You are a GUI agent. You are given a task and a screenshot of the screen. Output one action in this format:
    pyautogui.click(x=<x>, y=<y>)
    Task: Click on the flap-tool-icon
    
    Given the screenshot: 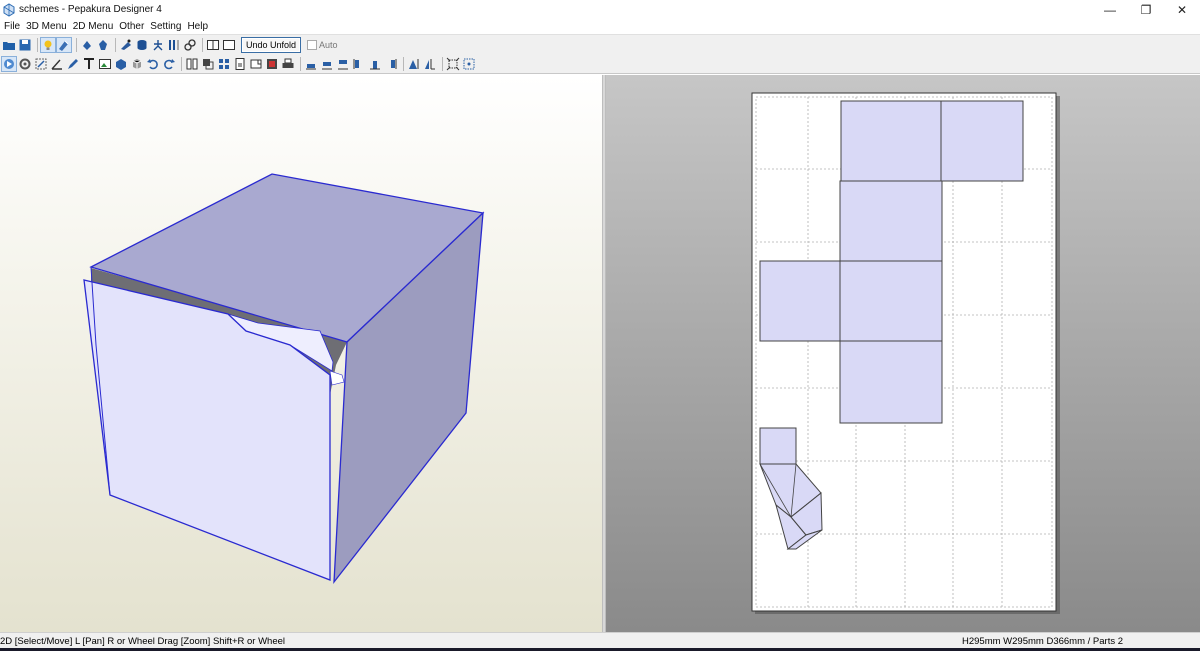 What is the action you would take?
    pyautogui.click(x=121, y=64)
    